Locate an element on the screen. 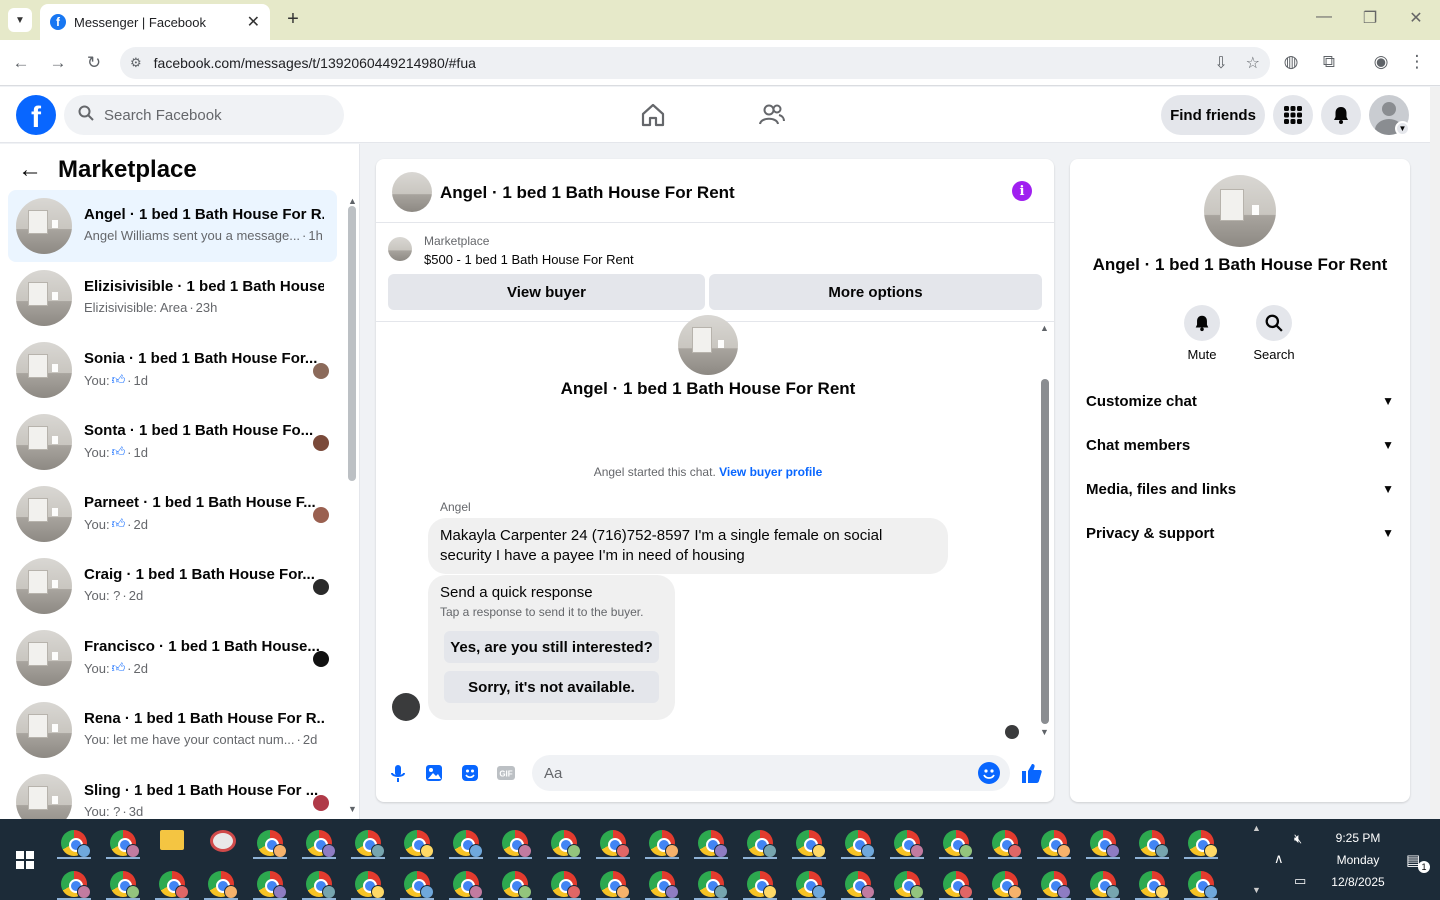 The image size is (1440, 900). like-thumbs-up-icon is located at coordinates (1032, 773).